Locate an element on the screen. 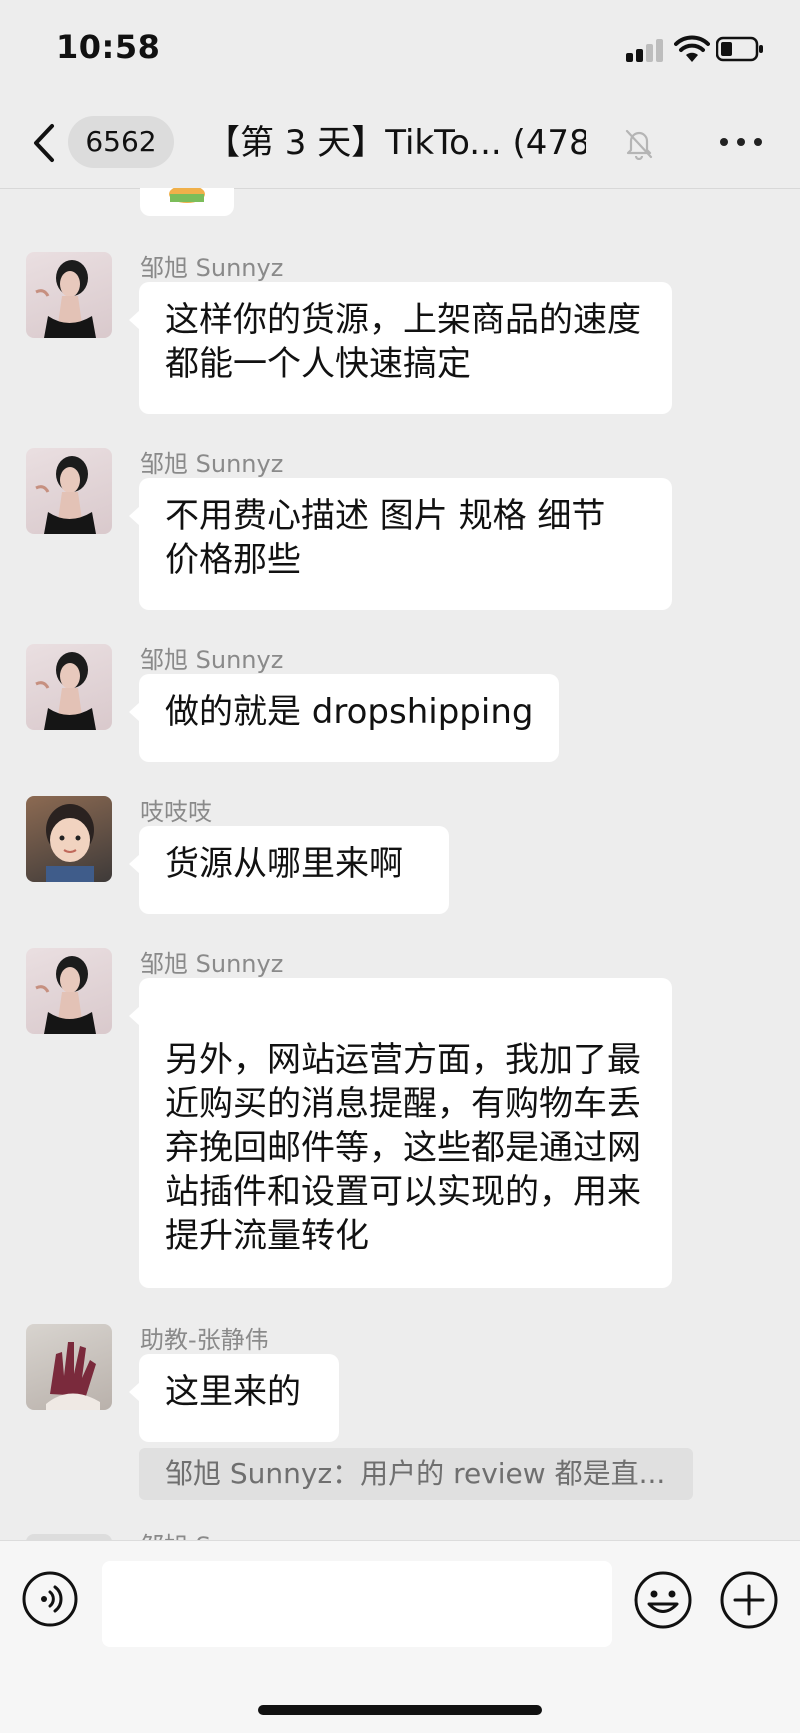 This screenshot has width=800, height=1733. status-time: 10:58 is located at coordinates (108, 47).